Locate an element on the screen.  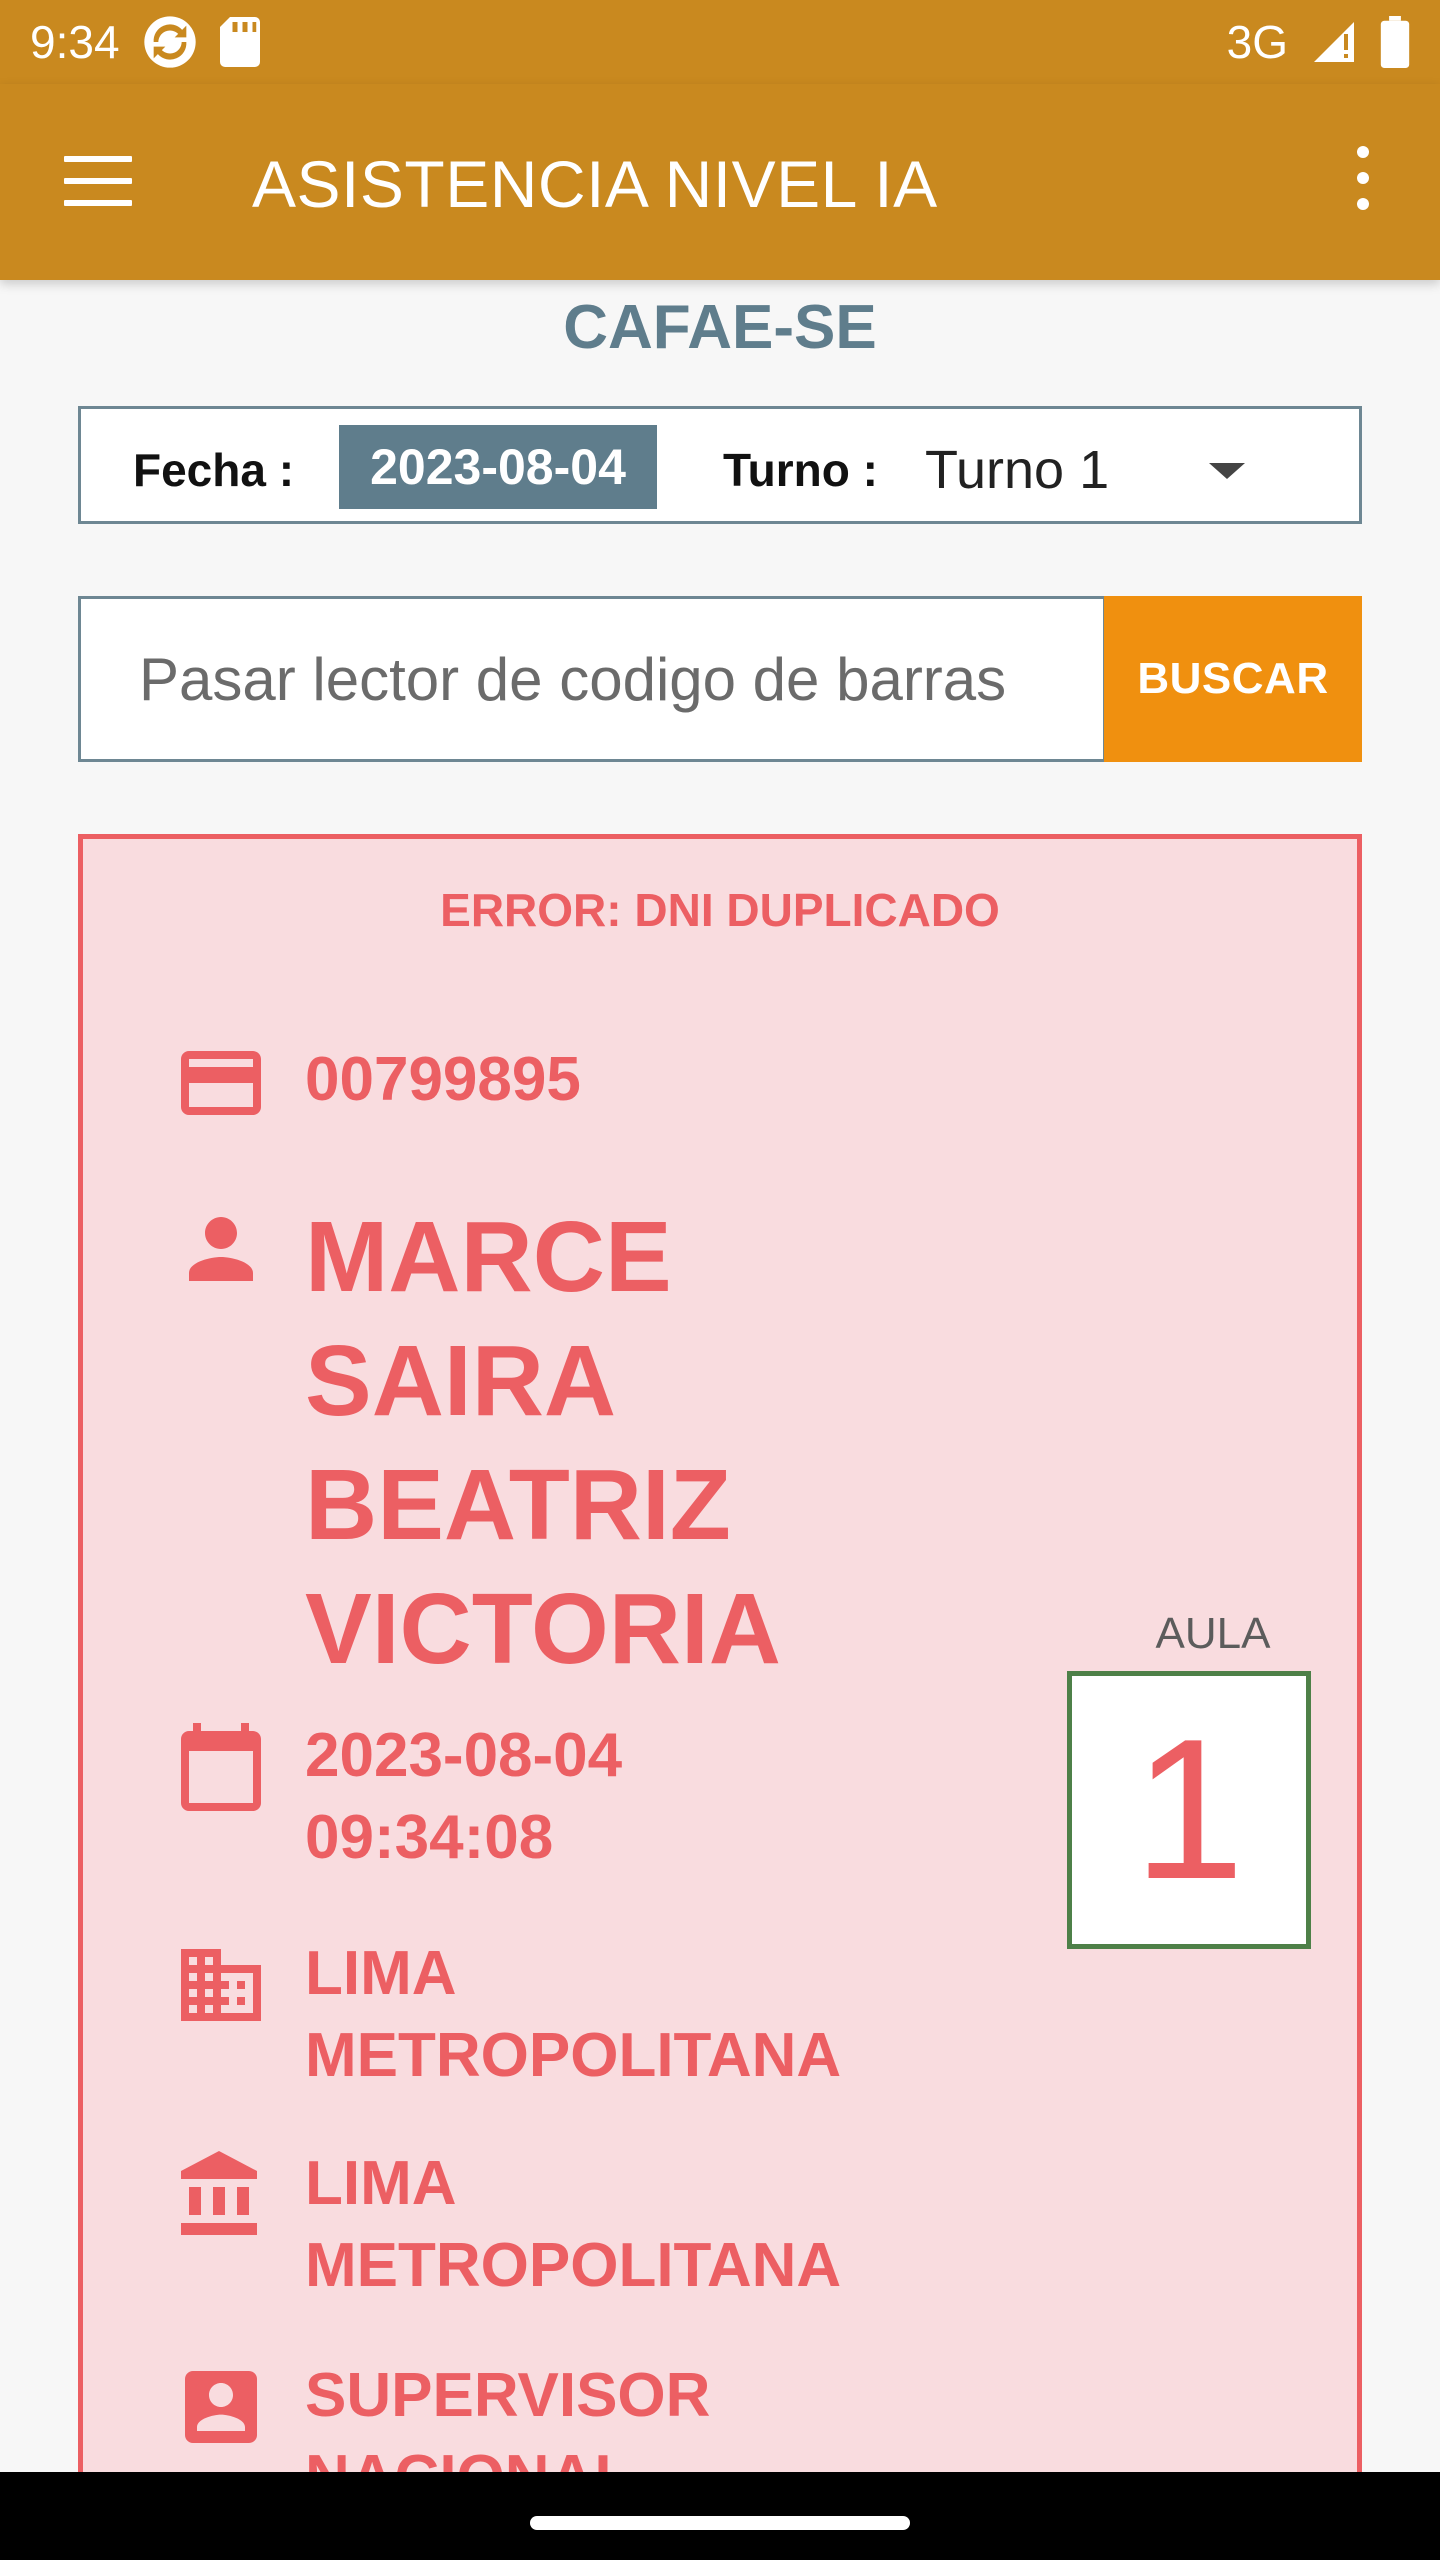
app-bar: ASISTENCIA NIVEL IA is located at coordinates (720, 182).